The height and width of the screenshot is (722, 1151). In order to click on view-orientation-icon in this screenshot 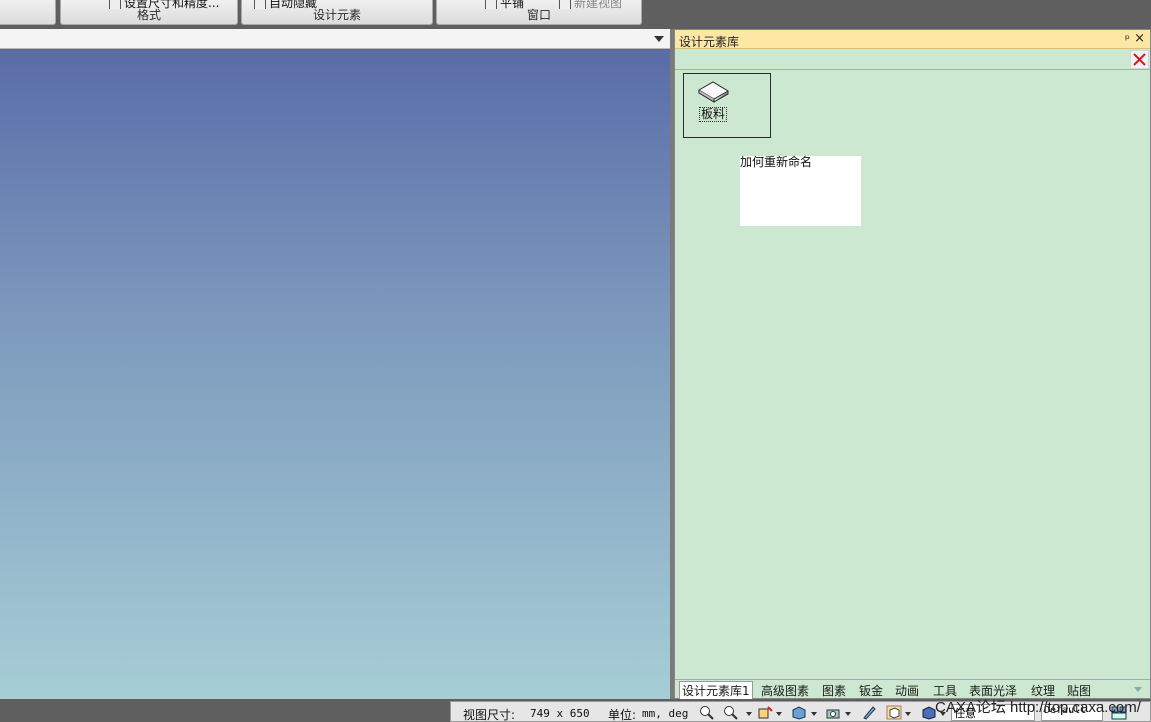, I will do `click(799, 712)`.